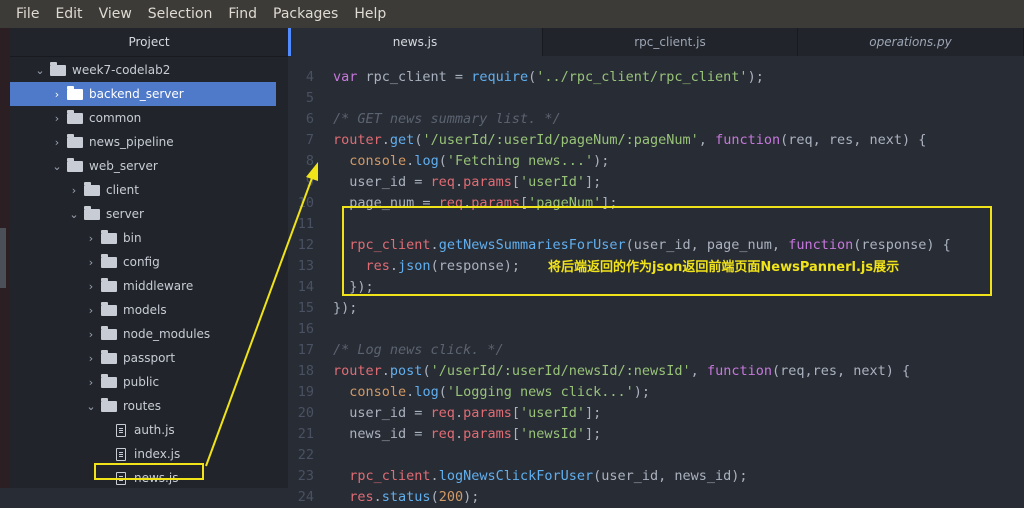  I want to click on tree-item-auth-js: auth.js, so click(149, 430).